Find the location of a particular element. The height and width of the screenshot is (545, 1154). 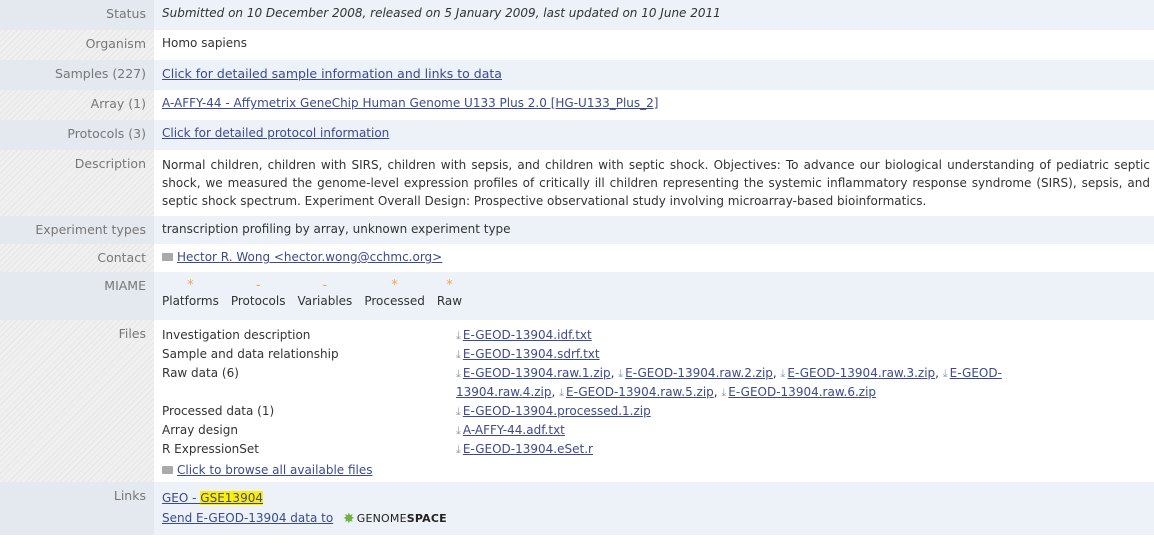

protocols-label: Protocols (3) is located at coordinates (77, 135).